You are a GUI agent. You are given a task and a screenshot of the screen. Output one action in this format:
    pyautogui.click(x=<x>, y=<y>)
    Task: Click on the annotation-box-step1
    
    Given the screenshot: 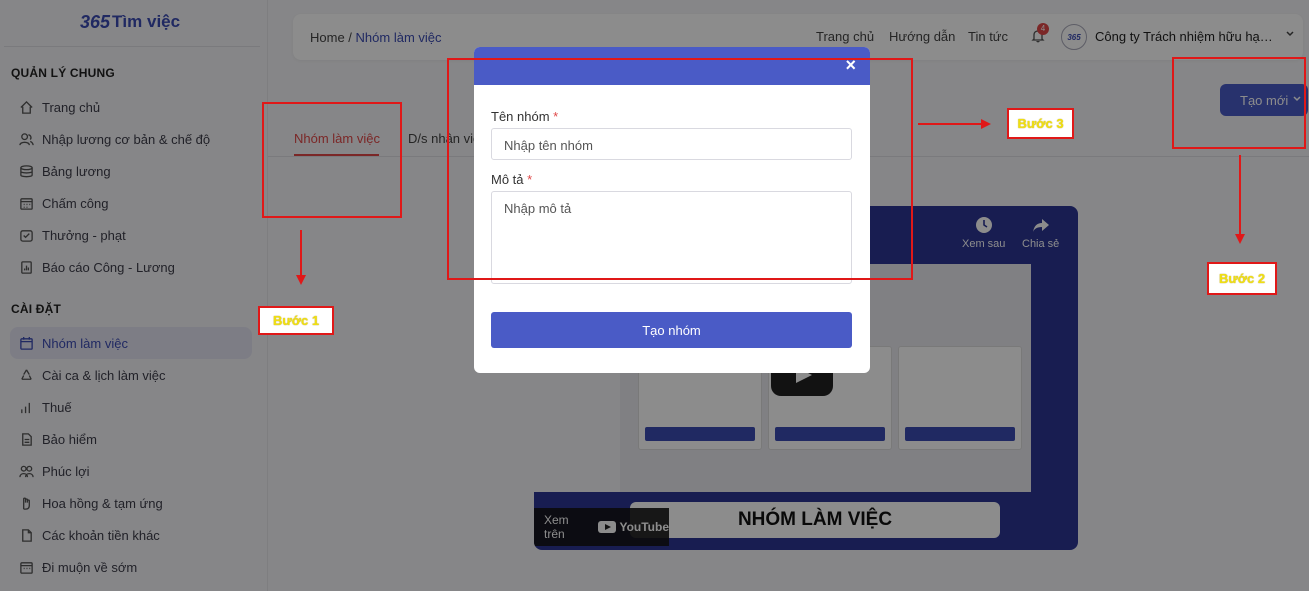 What is the action you would take?
    pyautogui.click(x=332, y=160)
    